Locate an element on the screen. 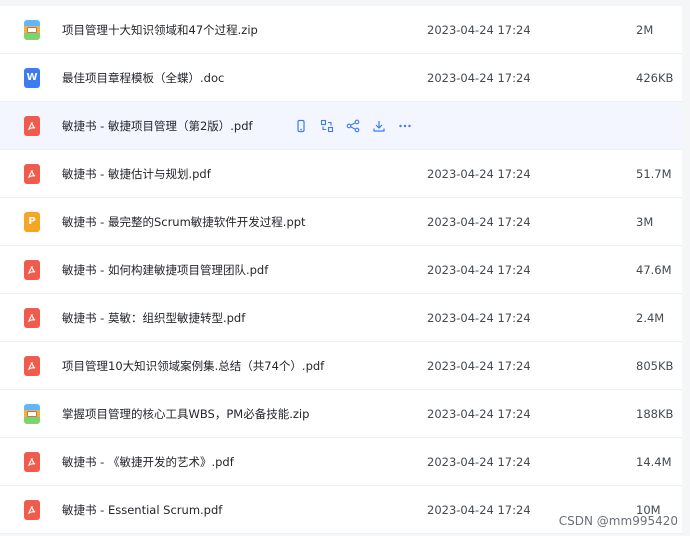 The width and height of the screenshot is (690, 536). share-icon is located at coordinates (353, 126).